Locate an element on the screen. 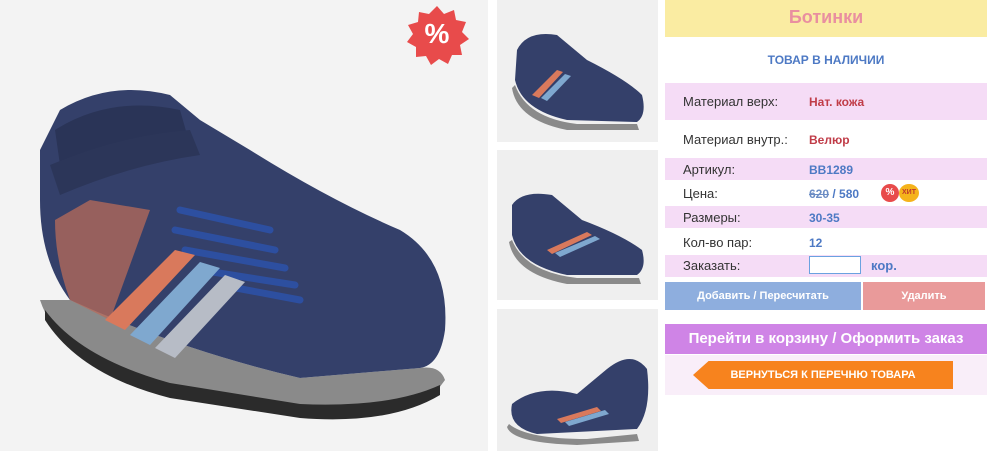  delete-button: Удалить is located at coordinates (924, 296).